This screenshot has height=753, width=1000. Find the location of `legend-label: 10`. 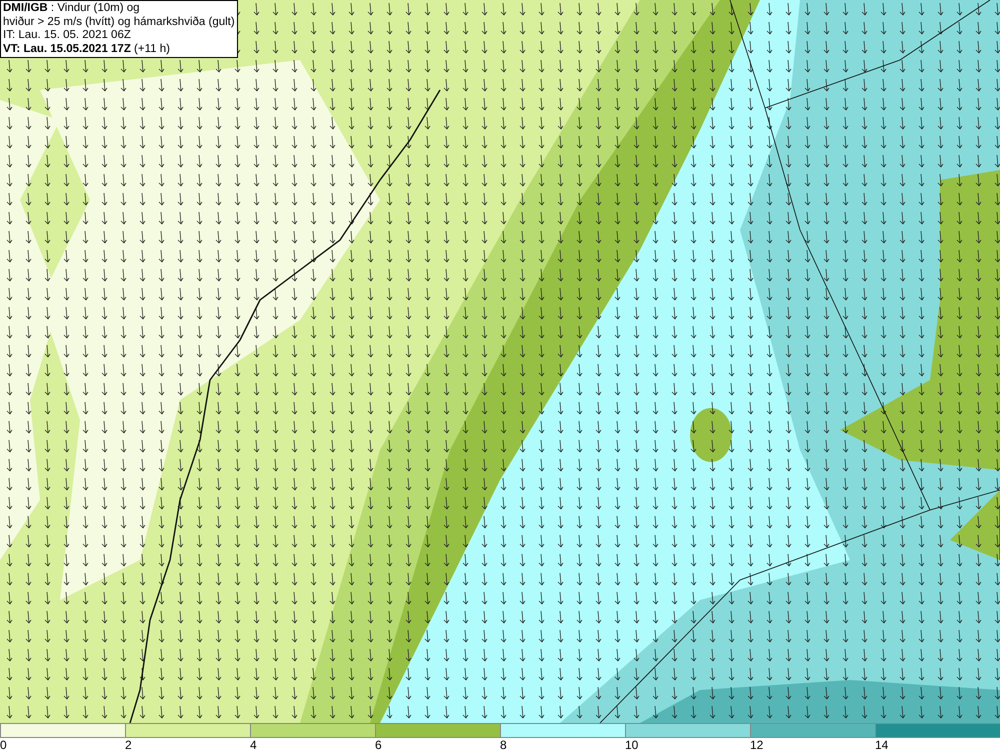

legend-label: 10 is located at coordinates (631, 745).